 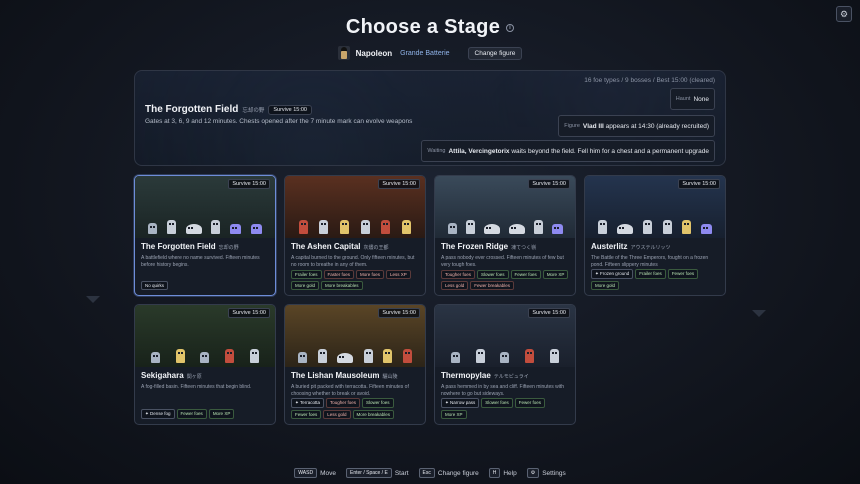 What do you see at coordinates (448, 473) in the screenshot?
I see `control-hint: Esc Change figure` at bounding box center [448, 473].